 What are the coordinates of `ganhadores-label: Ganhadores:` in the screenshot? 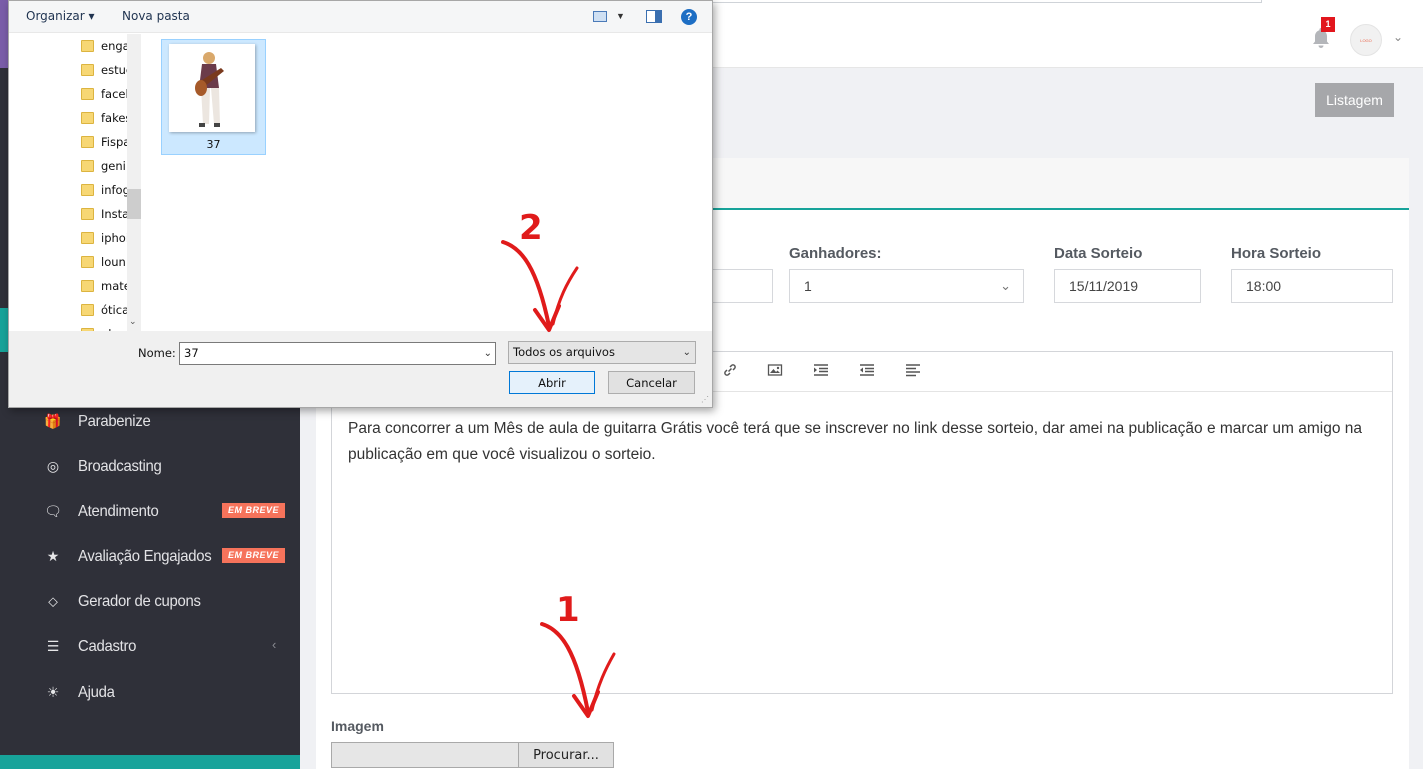 It's located at (835, 253).